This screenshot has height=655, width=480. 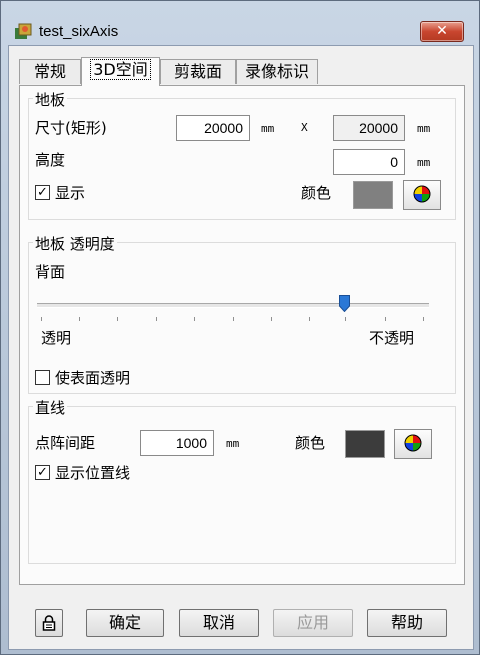 I want to click on close-icon: ✕, so click(x=442, y=31).